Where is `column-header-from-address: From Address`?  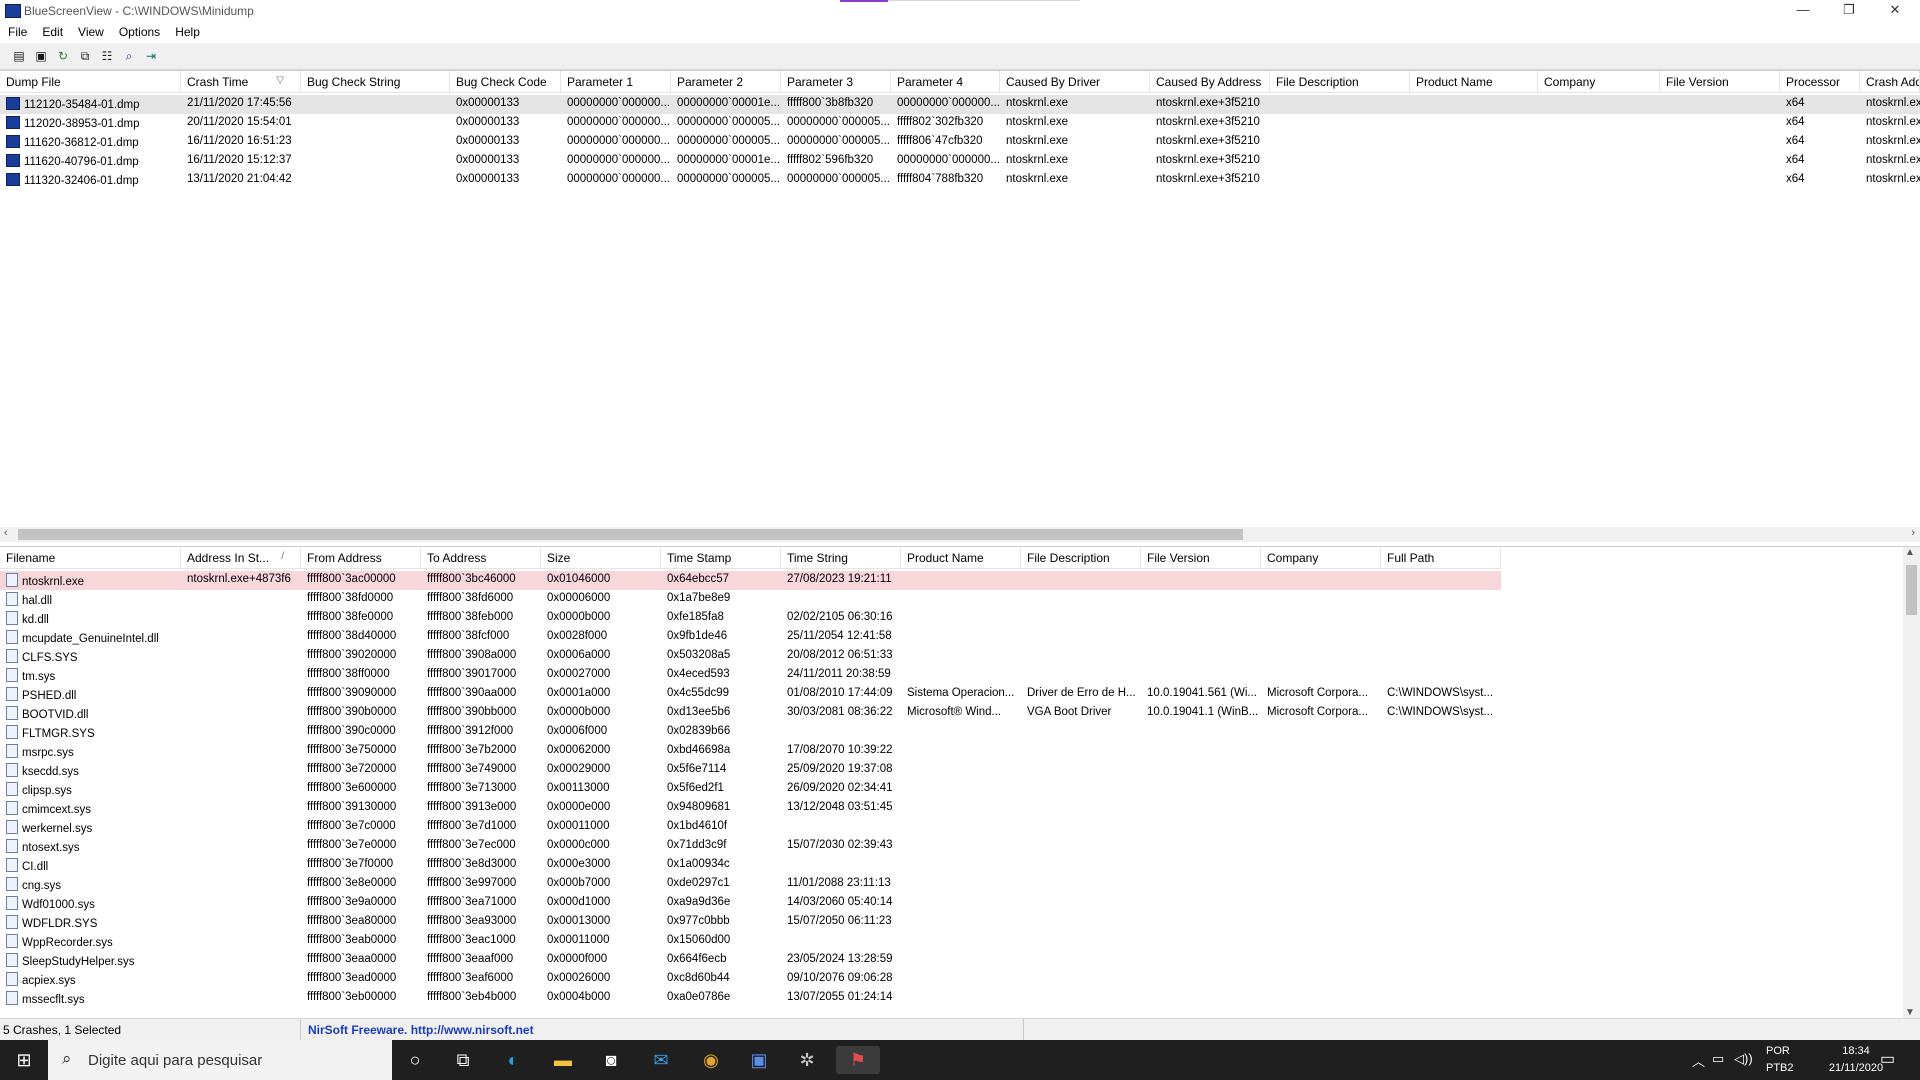 column-header-from-address: From Address is located at coordinates (361, 558).